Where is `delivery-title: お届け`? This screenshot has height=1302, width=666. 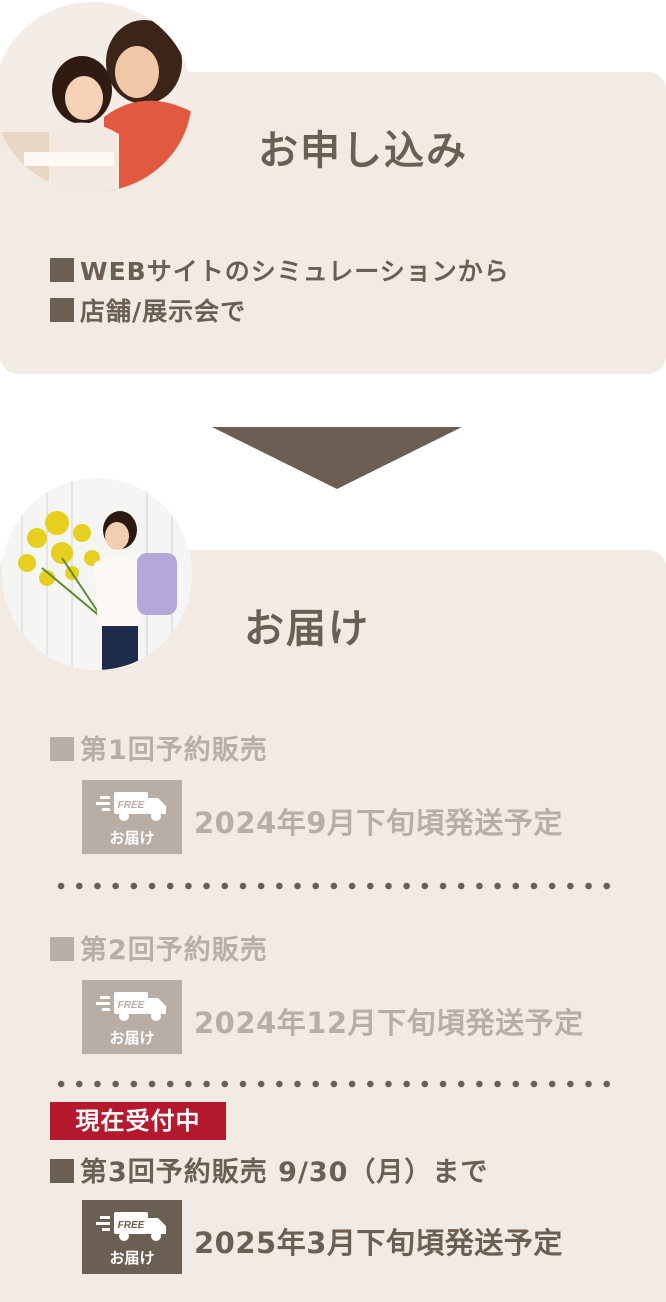
delivery-title: お届け is located at coordinates (307, 629).